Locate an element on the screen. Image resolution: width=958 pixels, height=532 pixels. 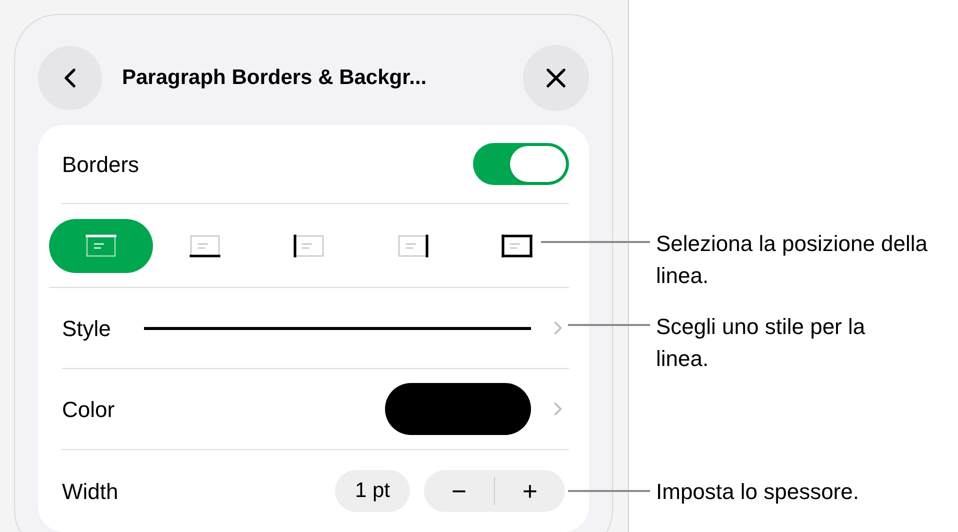
callout-text: Imposta lo spessore. is located at coordinates (758, 492).